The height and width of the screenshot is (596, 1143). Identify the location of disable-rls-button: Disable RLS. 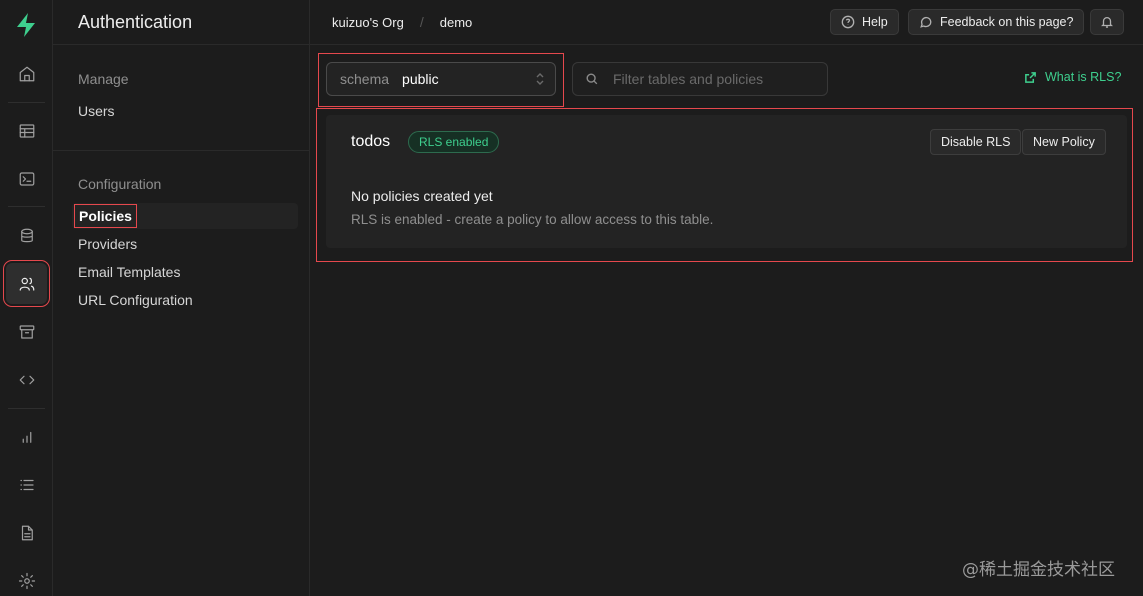
(976, 142).